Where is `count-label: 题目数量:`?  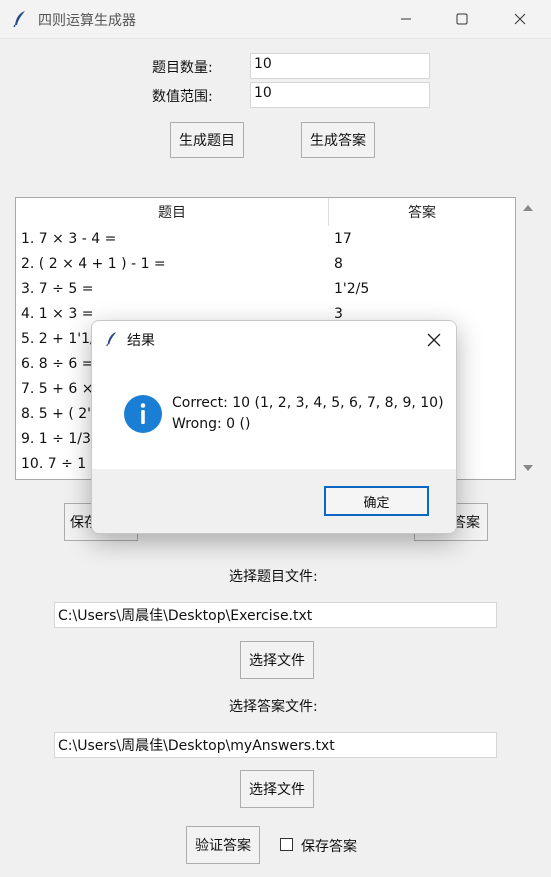
count-label: 题目数量: is located at coordinates (182, 68).